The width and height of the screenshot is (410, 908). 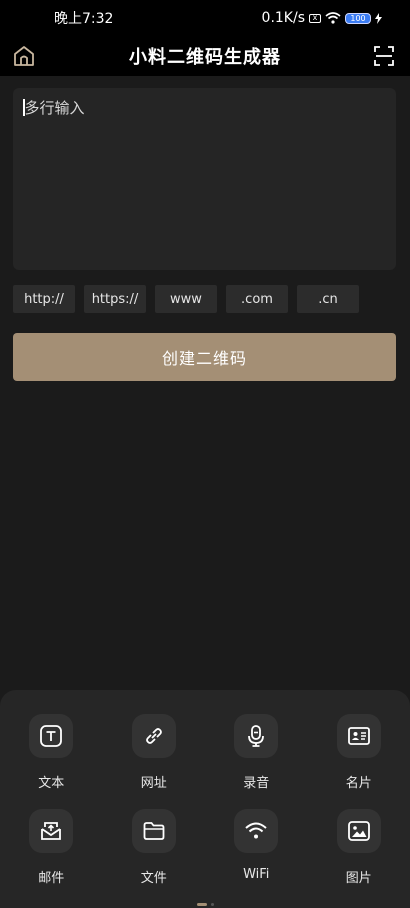 I want to click on folder-icon, so click(x=153, y=831).